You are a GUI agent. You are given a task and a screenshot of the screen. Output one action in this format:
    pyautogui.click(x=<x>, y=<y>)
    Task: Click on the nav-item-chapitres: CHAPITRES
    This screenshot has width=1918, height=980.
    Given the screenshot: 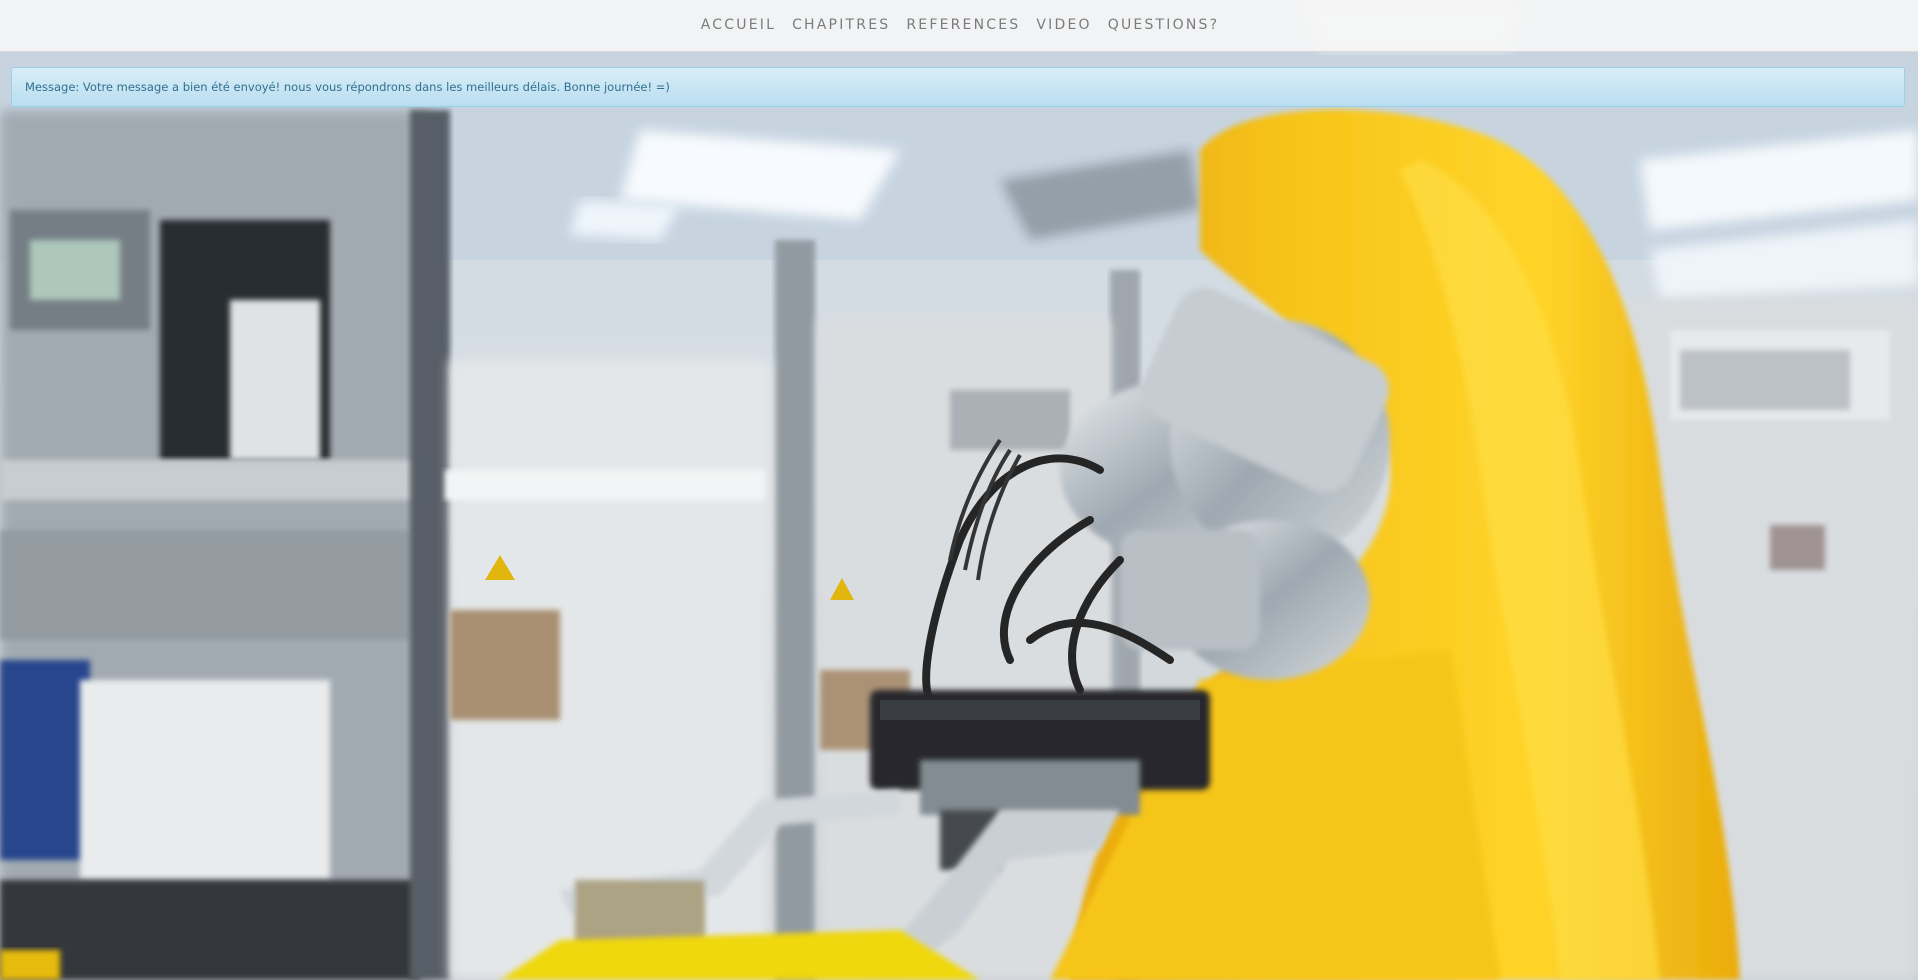 What is the action you would take?
    pyautogui.click(x=841, y=25)
    